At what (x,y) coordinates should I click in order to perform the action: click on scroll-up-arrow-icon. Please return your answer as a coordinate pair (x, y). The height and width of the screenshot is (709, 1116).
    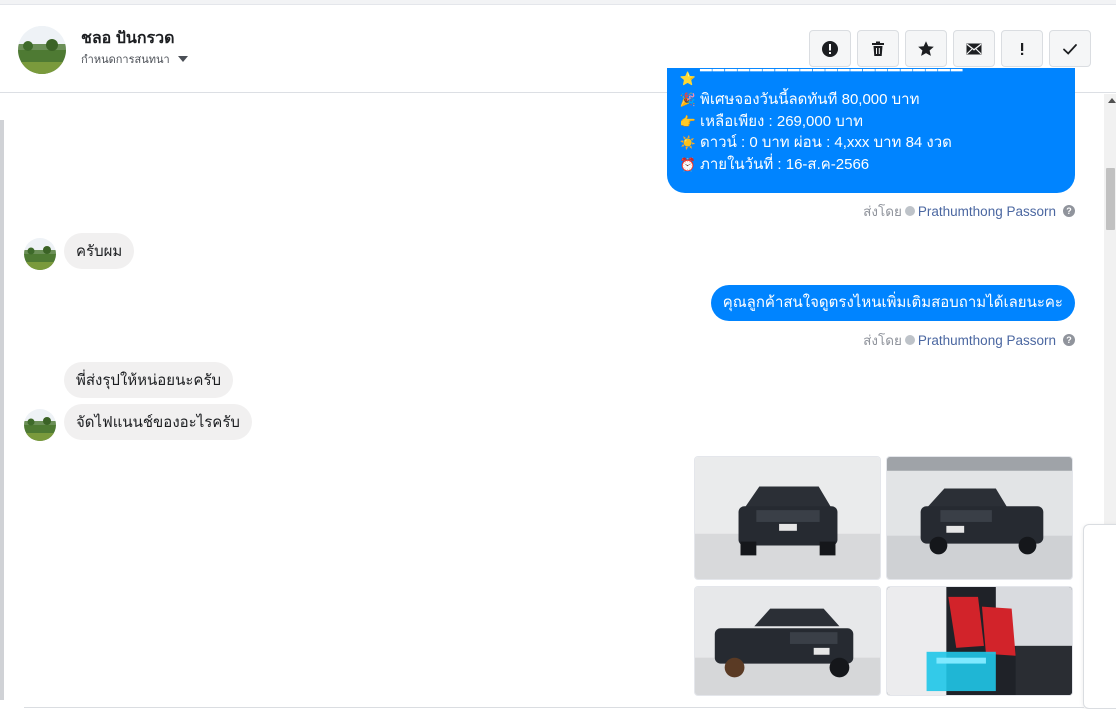
    Looking at the image, I should click on (1112, 100).